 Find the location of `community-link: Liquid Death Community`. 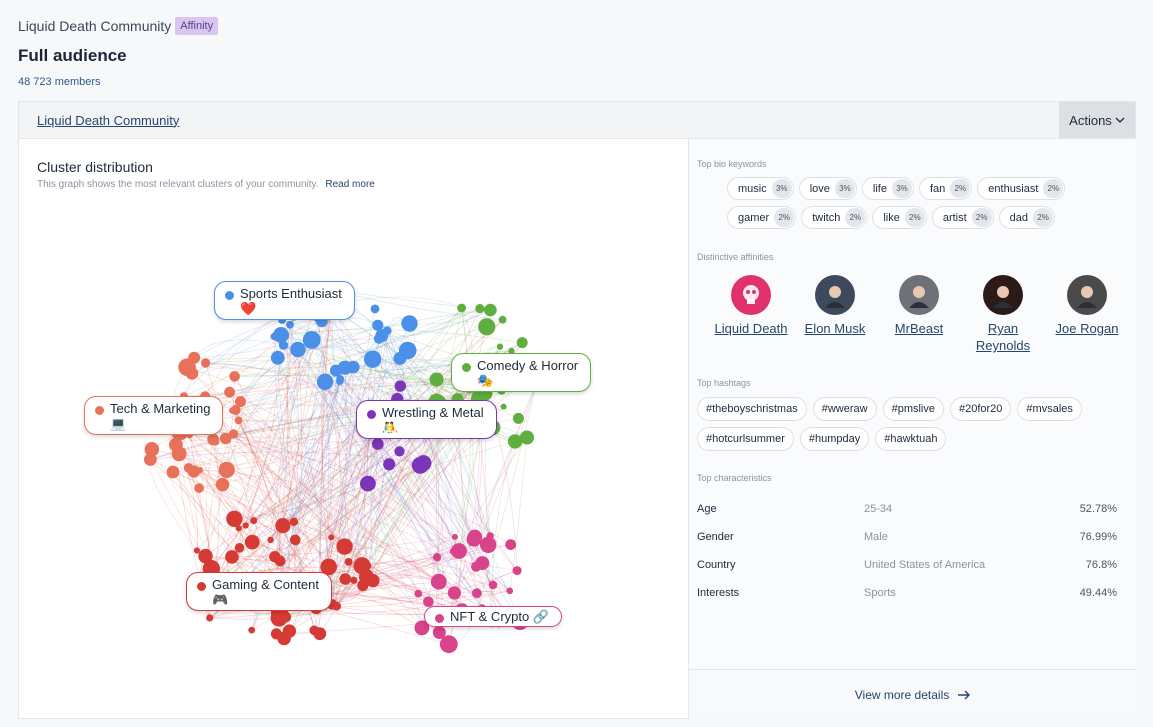

community-link: Liquid Death Community is located at coordinates (108, 120).